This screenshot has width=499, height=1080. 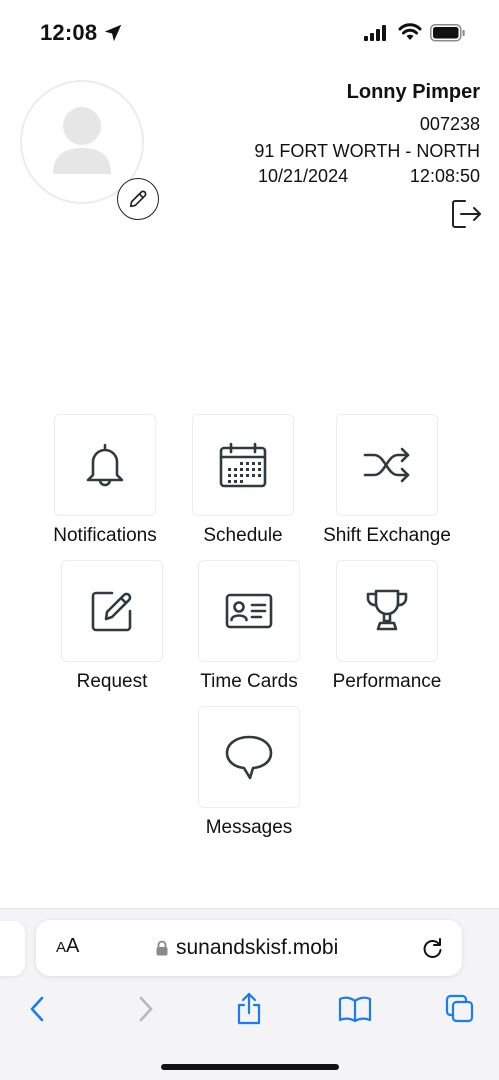 I want to click on bell-icon, so click(x=105, y=465).